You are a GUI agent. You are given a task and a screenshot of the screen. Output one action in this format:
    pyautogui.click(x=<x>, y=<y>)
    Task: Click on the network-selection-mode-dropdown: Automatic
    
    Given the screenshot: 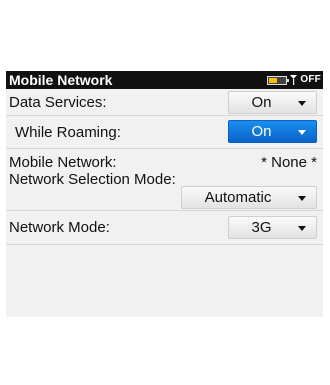 What is the action you would take?
    pyautogui.click(x=249, y=197)
    